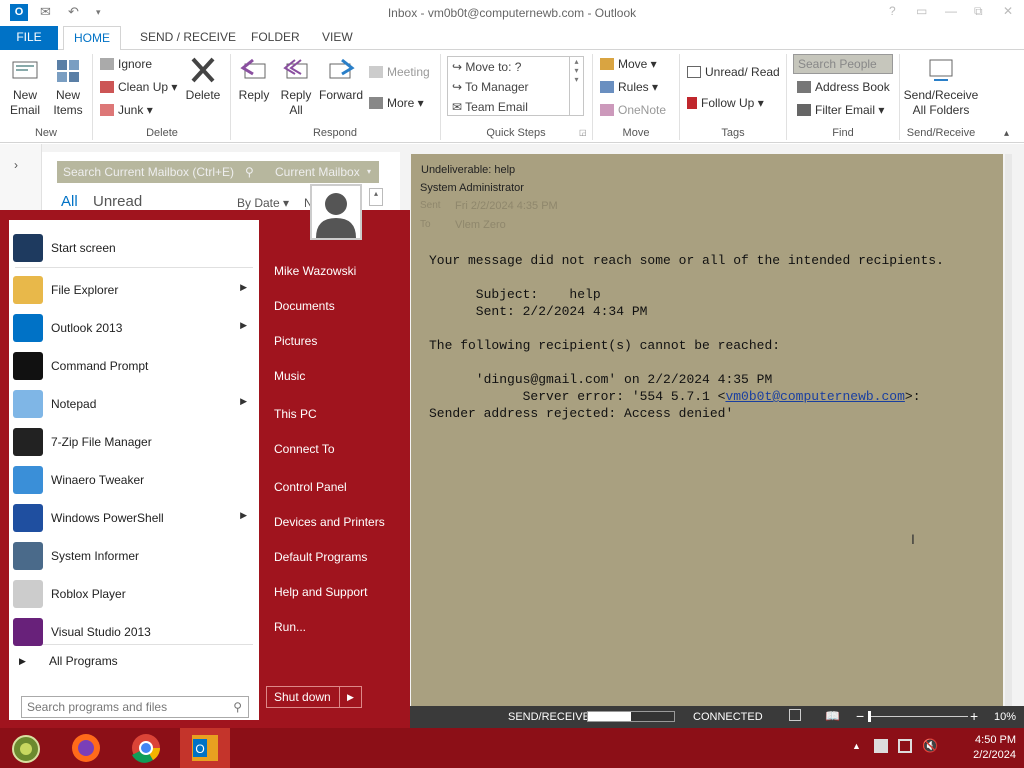  What do you see at coordinates (633, 110) in the screenshot?
I see `onenote-button: OneNote` at bounding box center [633, 110].